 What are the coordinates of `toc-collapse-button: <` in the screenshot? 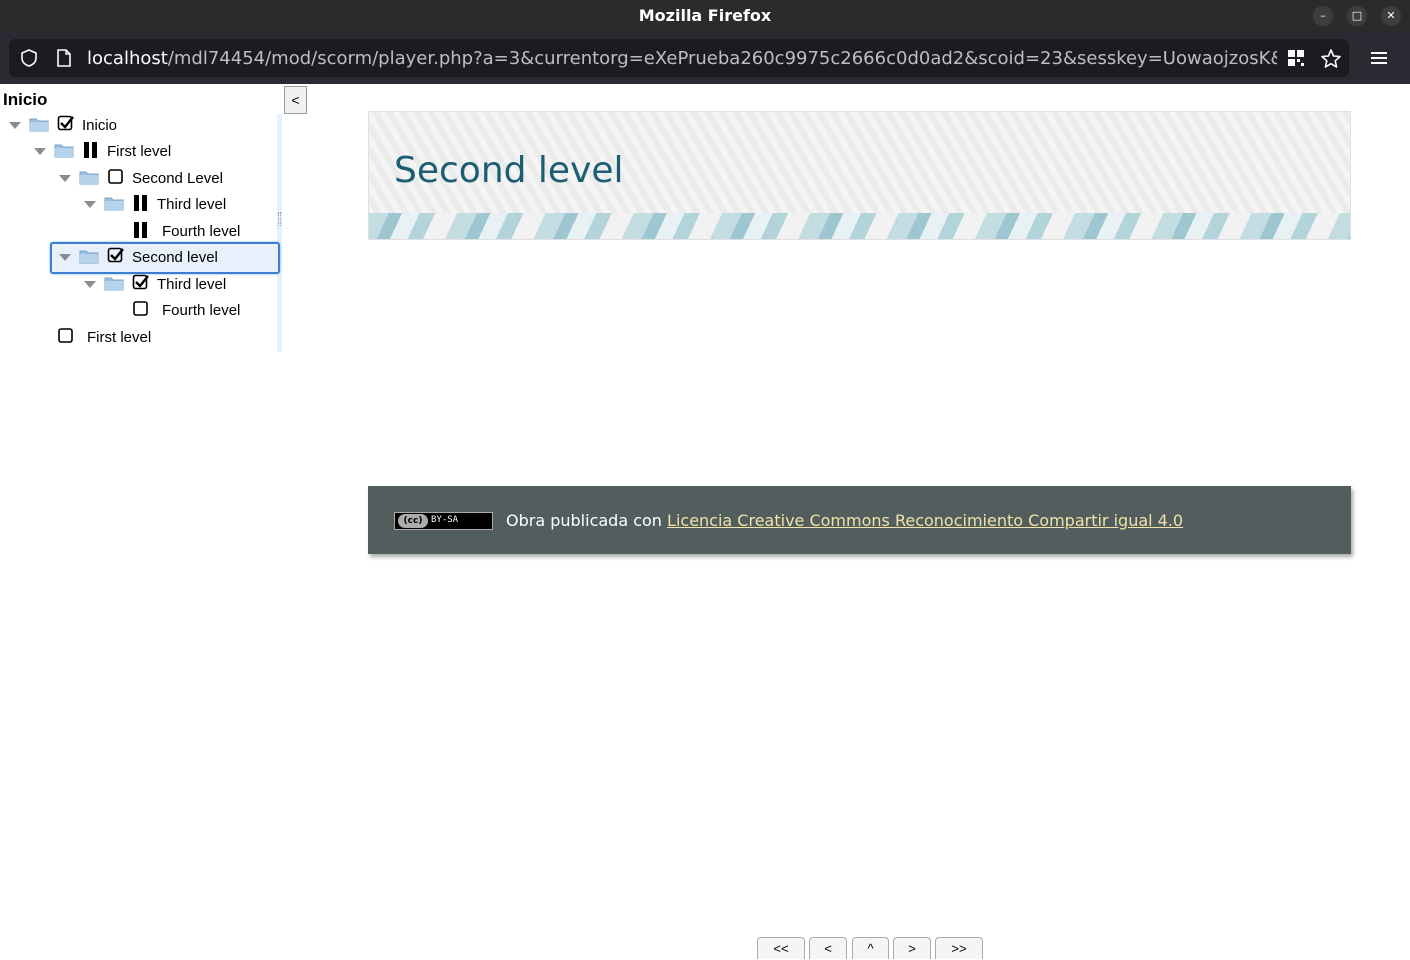 It's located at (295, 100).